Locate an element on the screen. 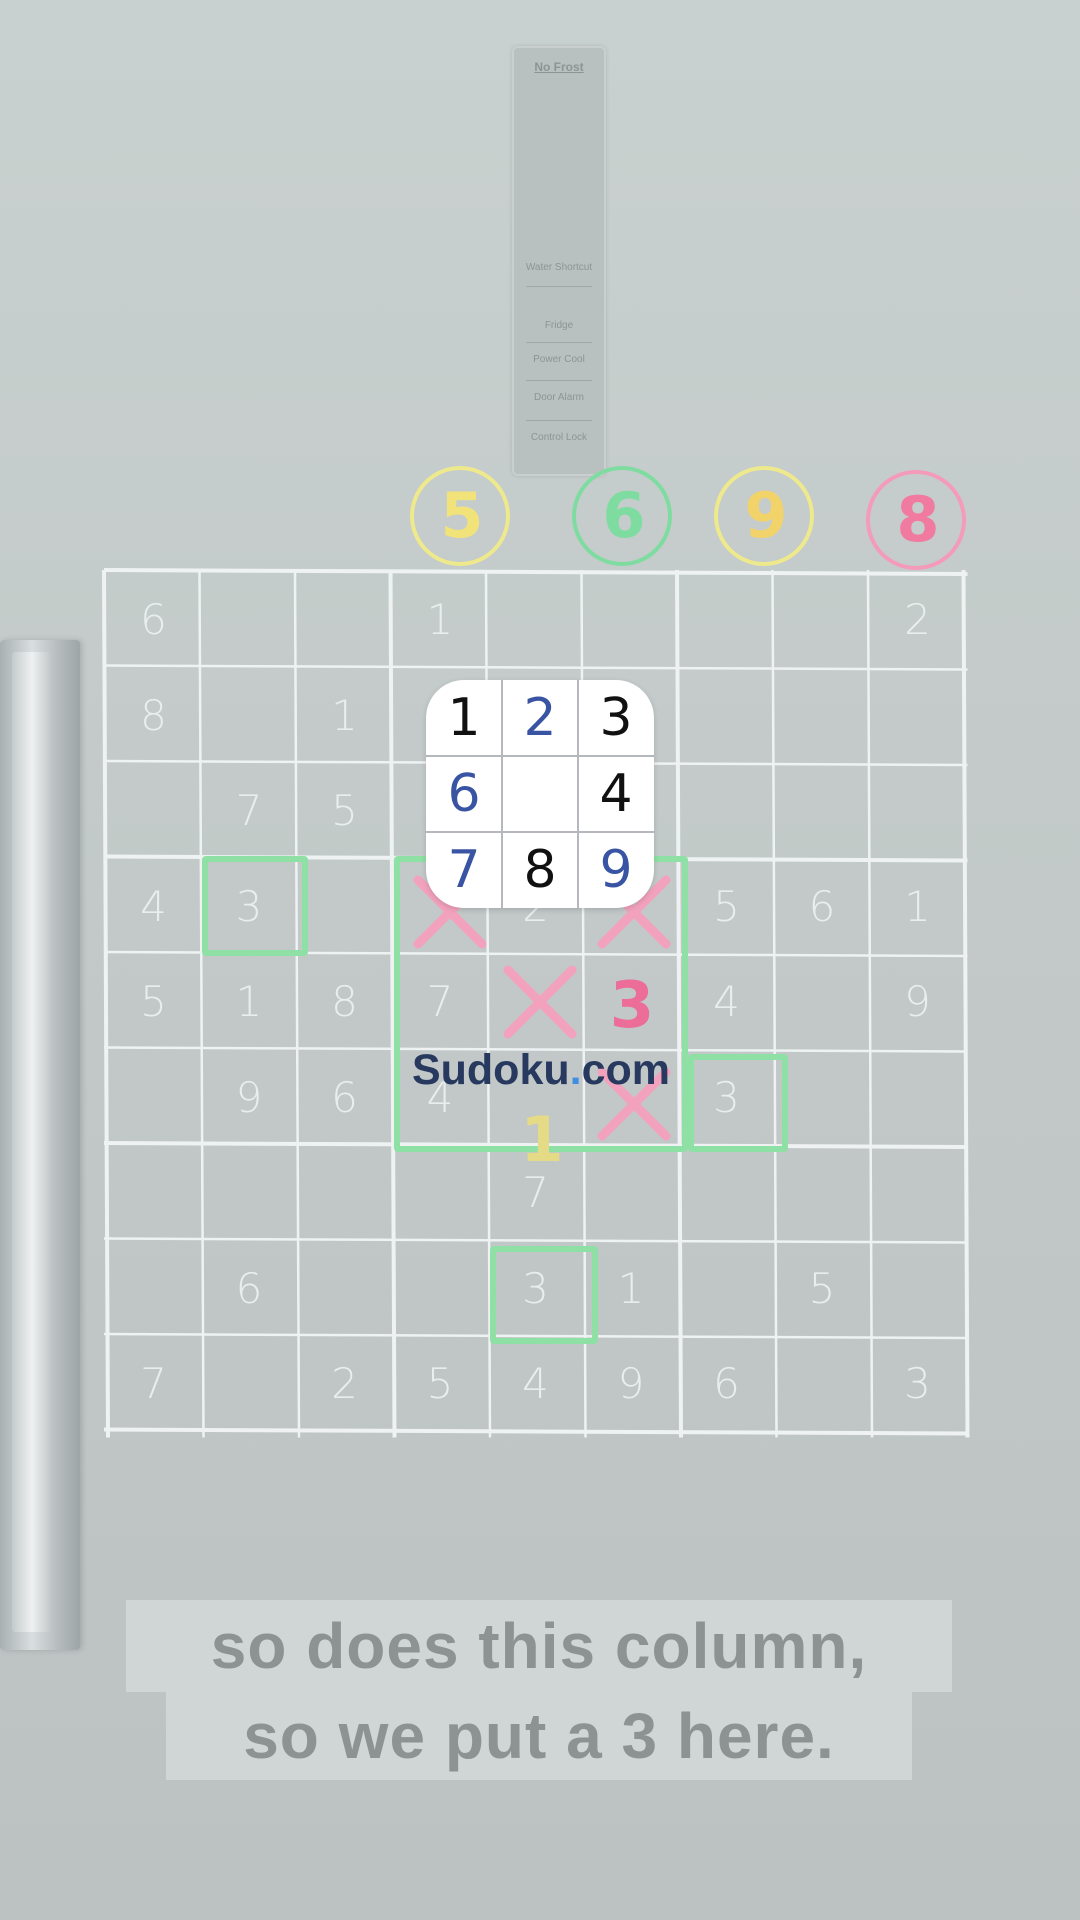  subtitle-text: so does this column, is located at coordinates (539, 1646).